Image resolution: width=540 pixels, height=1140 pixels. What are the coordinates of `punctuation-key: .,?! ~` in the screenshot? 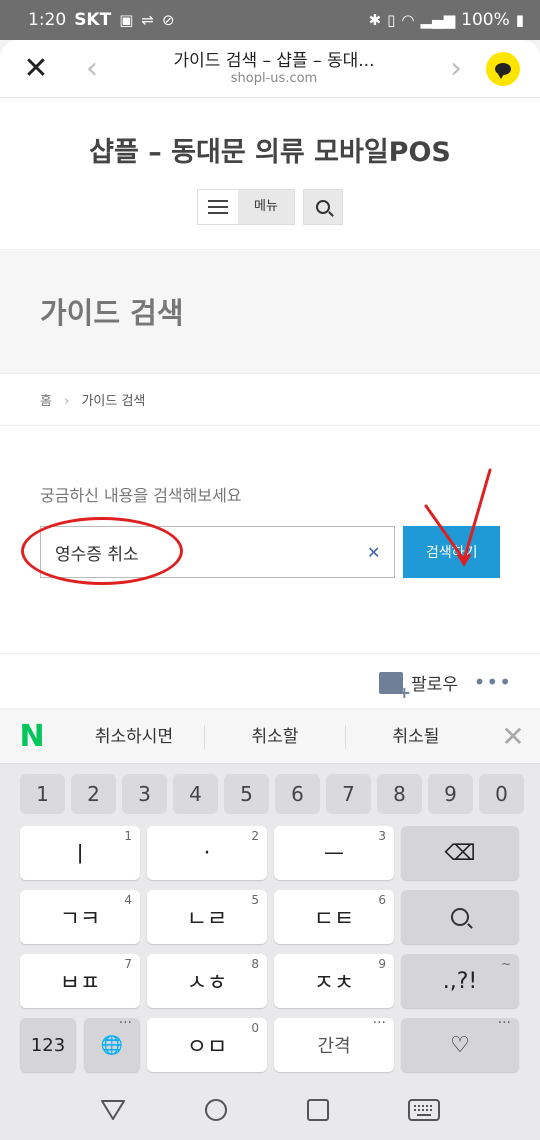 It's located at (460, 981).